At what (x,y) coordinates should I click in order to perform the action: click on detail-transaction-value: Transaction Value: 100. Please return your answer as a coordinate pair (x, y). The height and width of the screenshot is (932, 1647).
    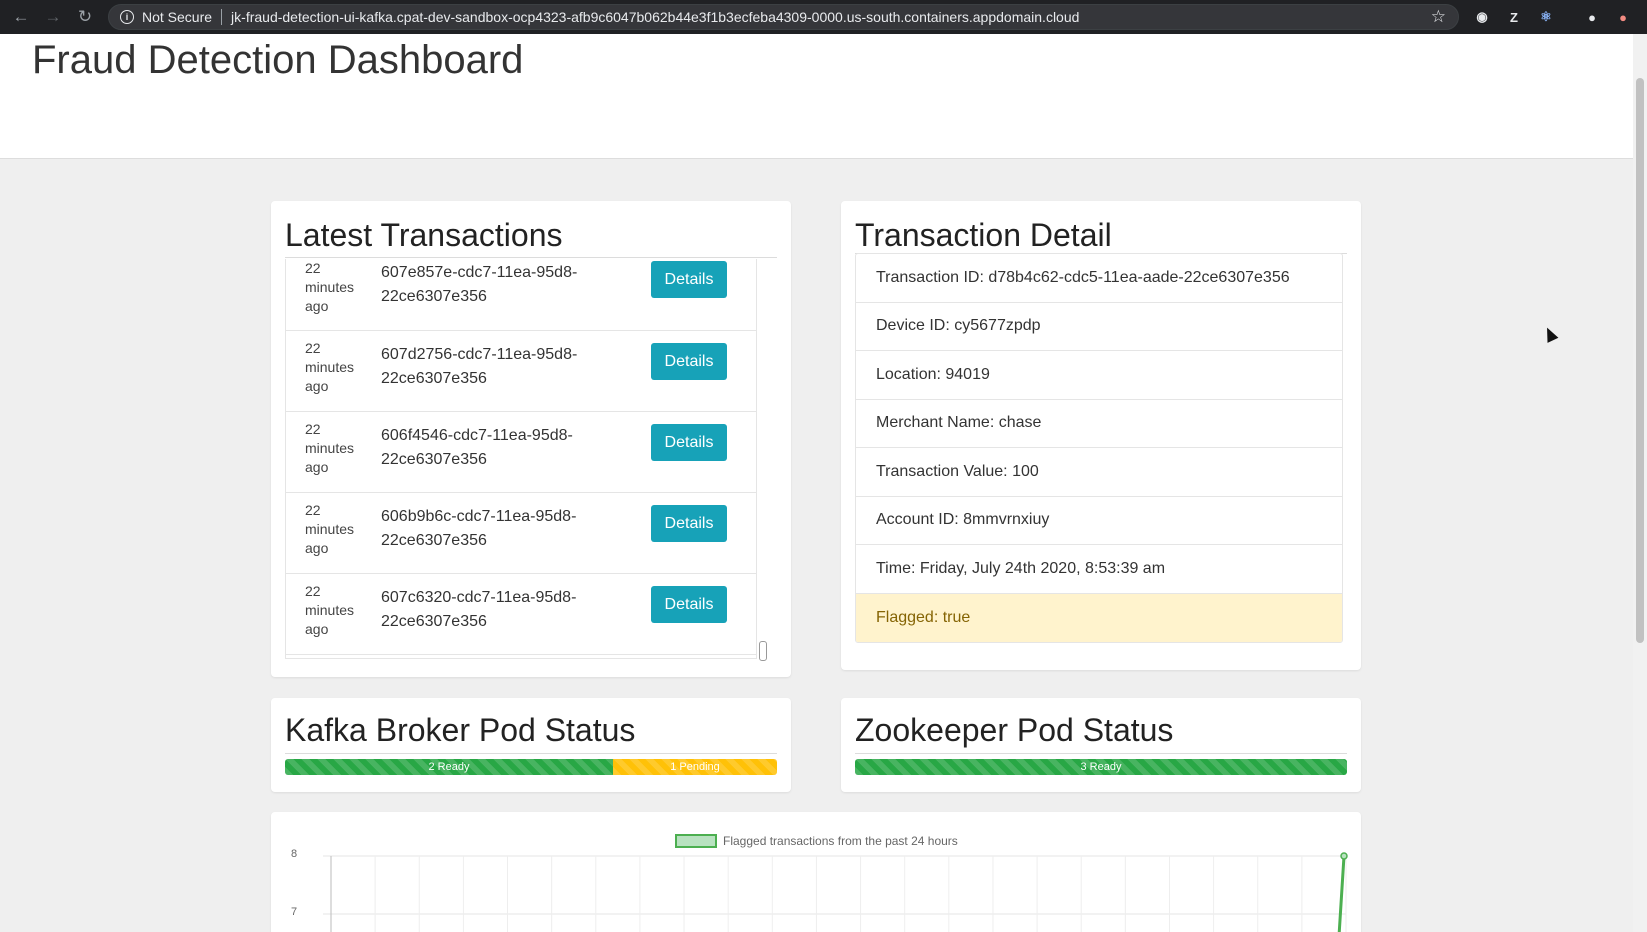
    Looking at the image, I should click on (1099, 472).